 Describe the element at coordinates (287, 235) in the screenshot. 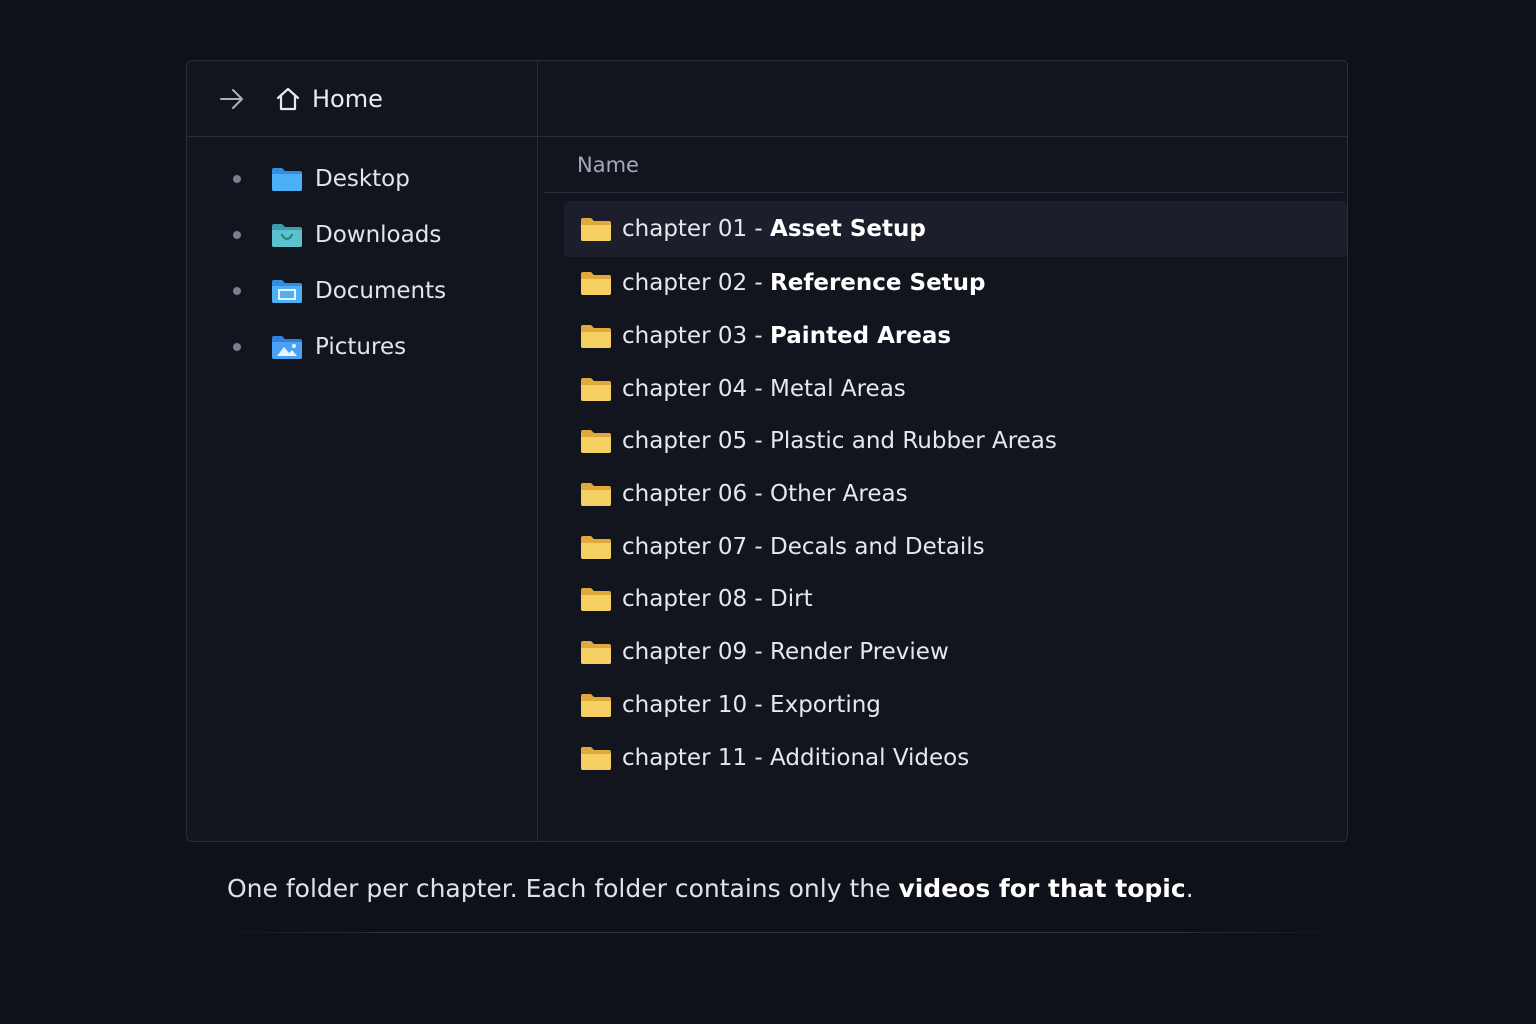

I see `downloads-folder-icon` at that location.